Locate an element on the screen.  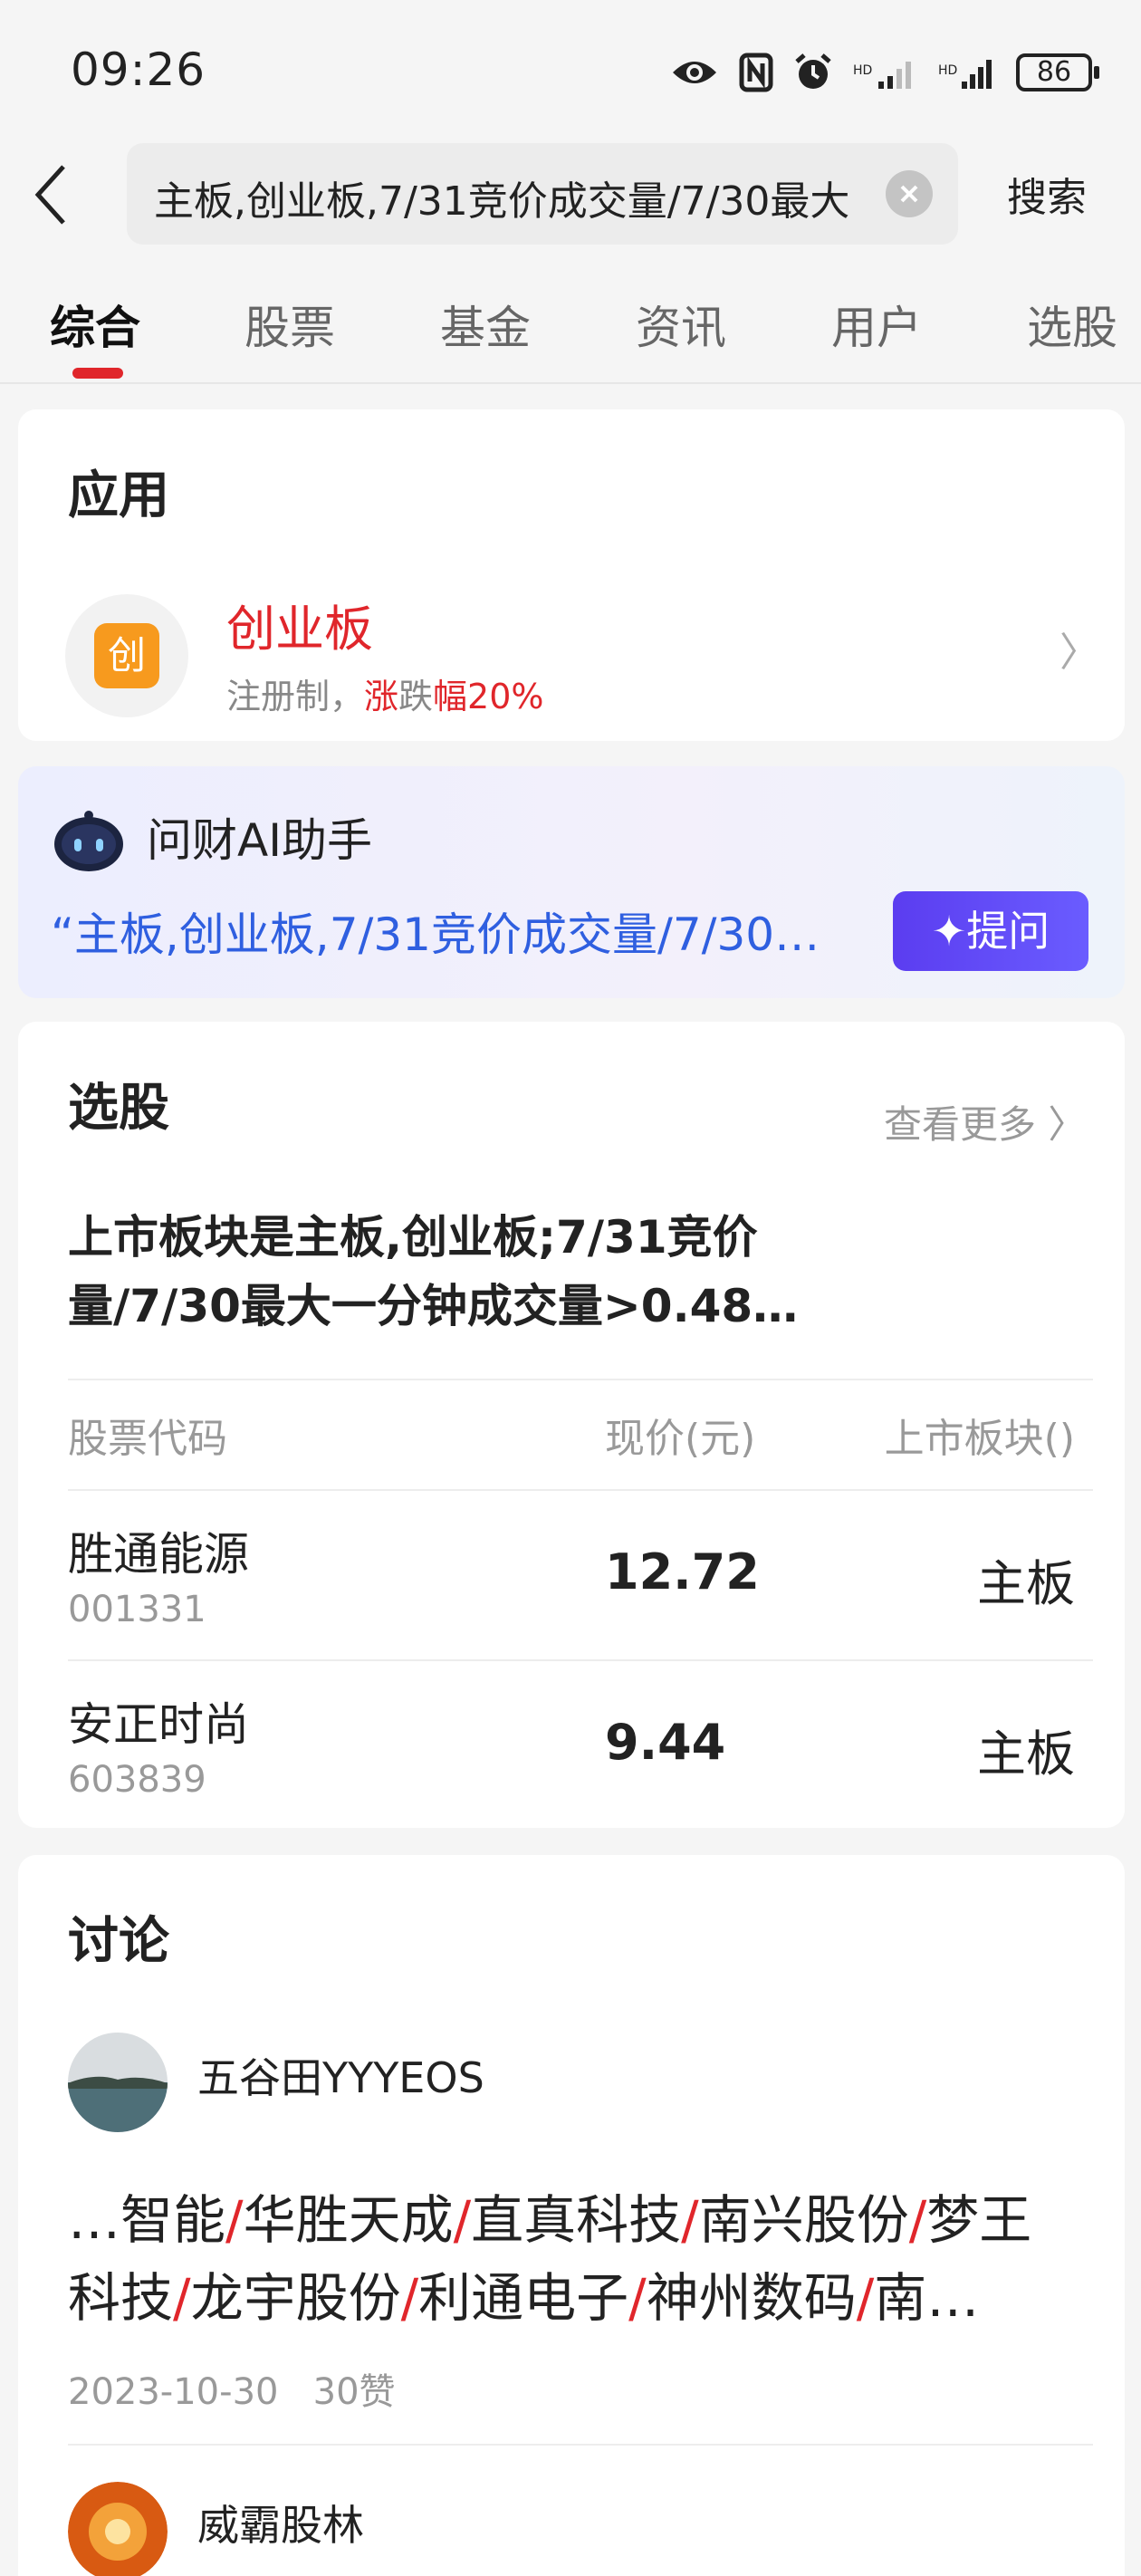
alarm-icon is located at coordinates (813, 71).